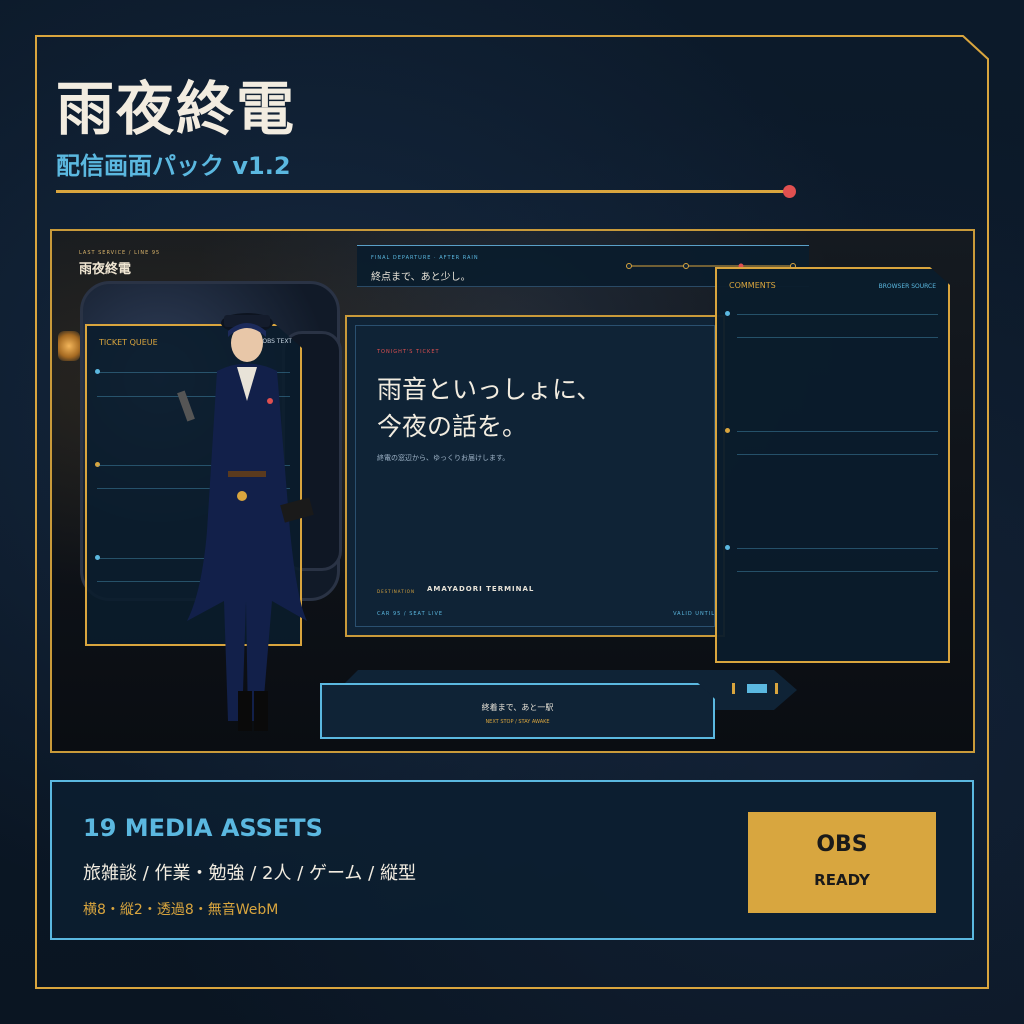 This screenshot has height=1024, width=1024. What do you see at coordinates (789, 191) in the screenshot?
I see `underline-dot` at bounding box center [789, 191].